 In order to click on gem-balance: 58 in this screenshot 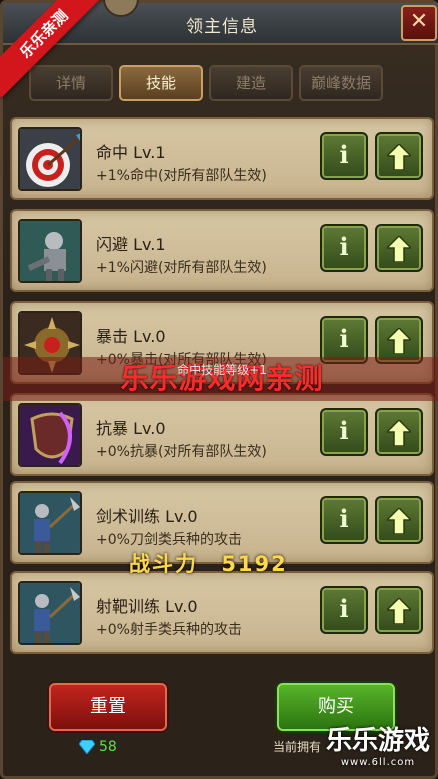, I will do `click(98, 747)`.